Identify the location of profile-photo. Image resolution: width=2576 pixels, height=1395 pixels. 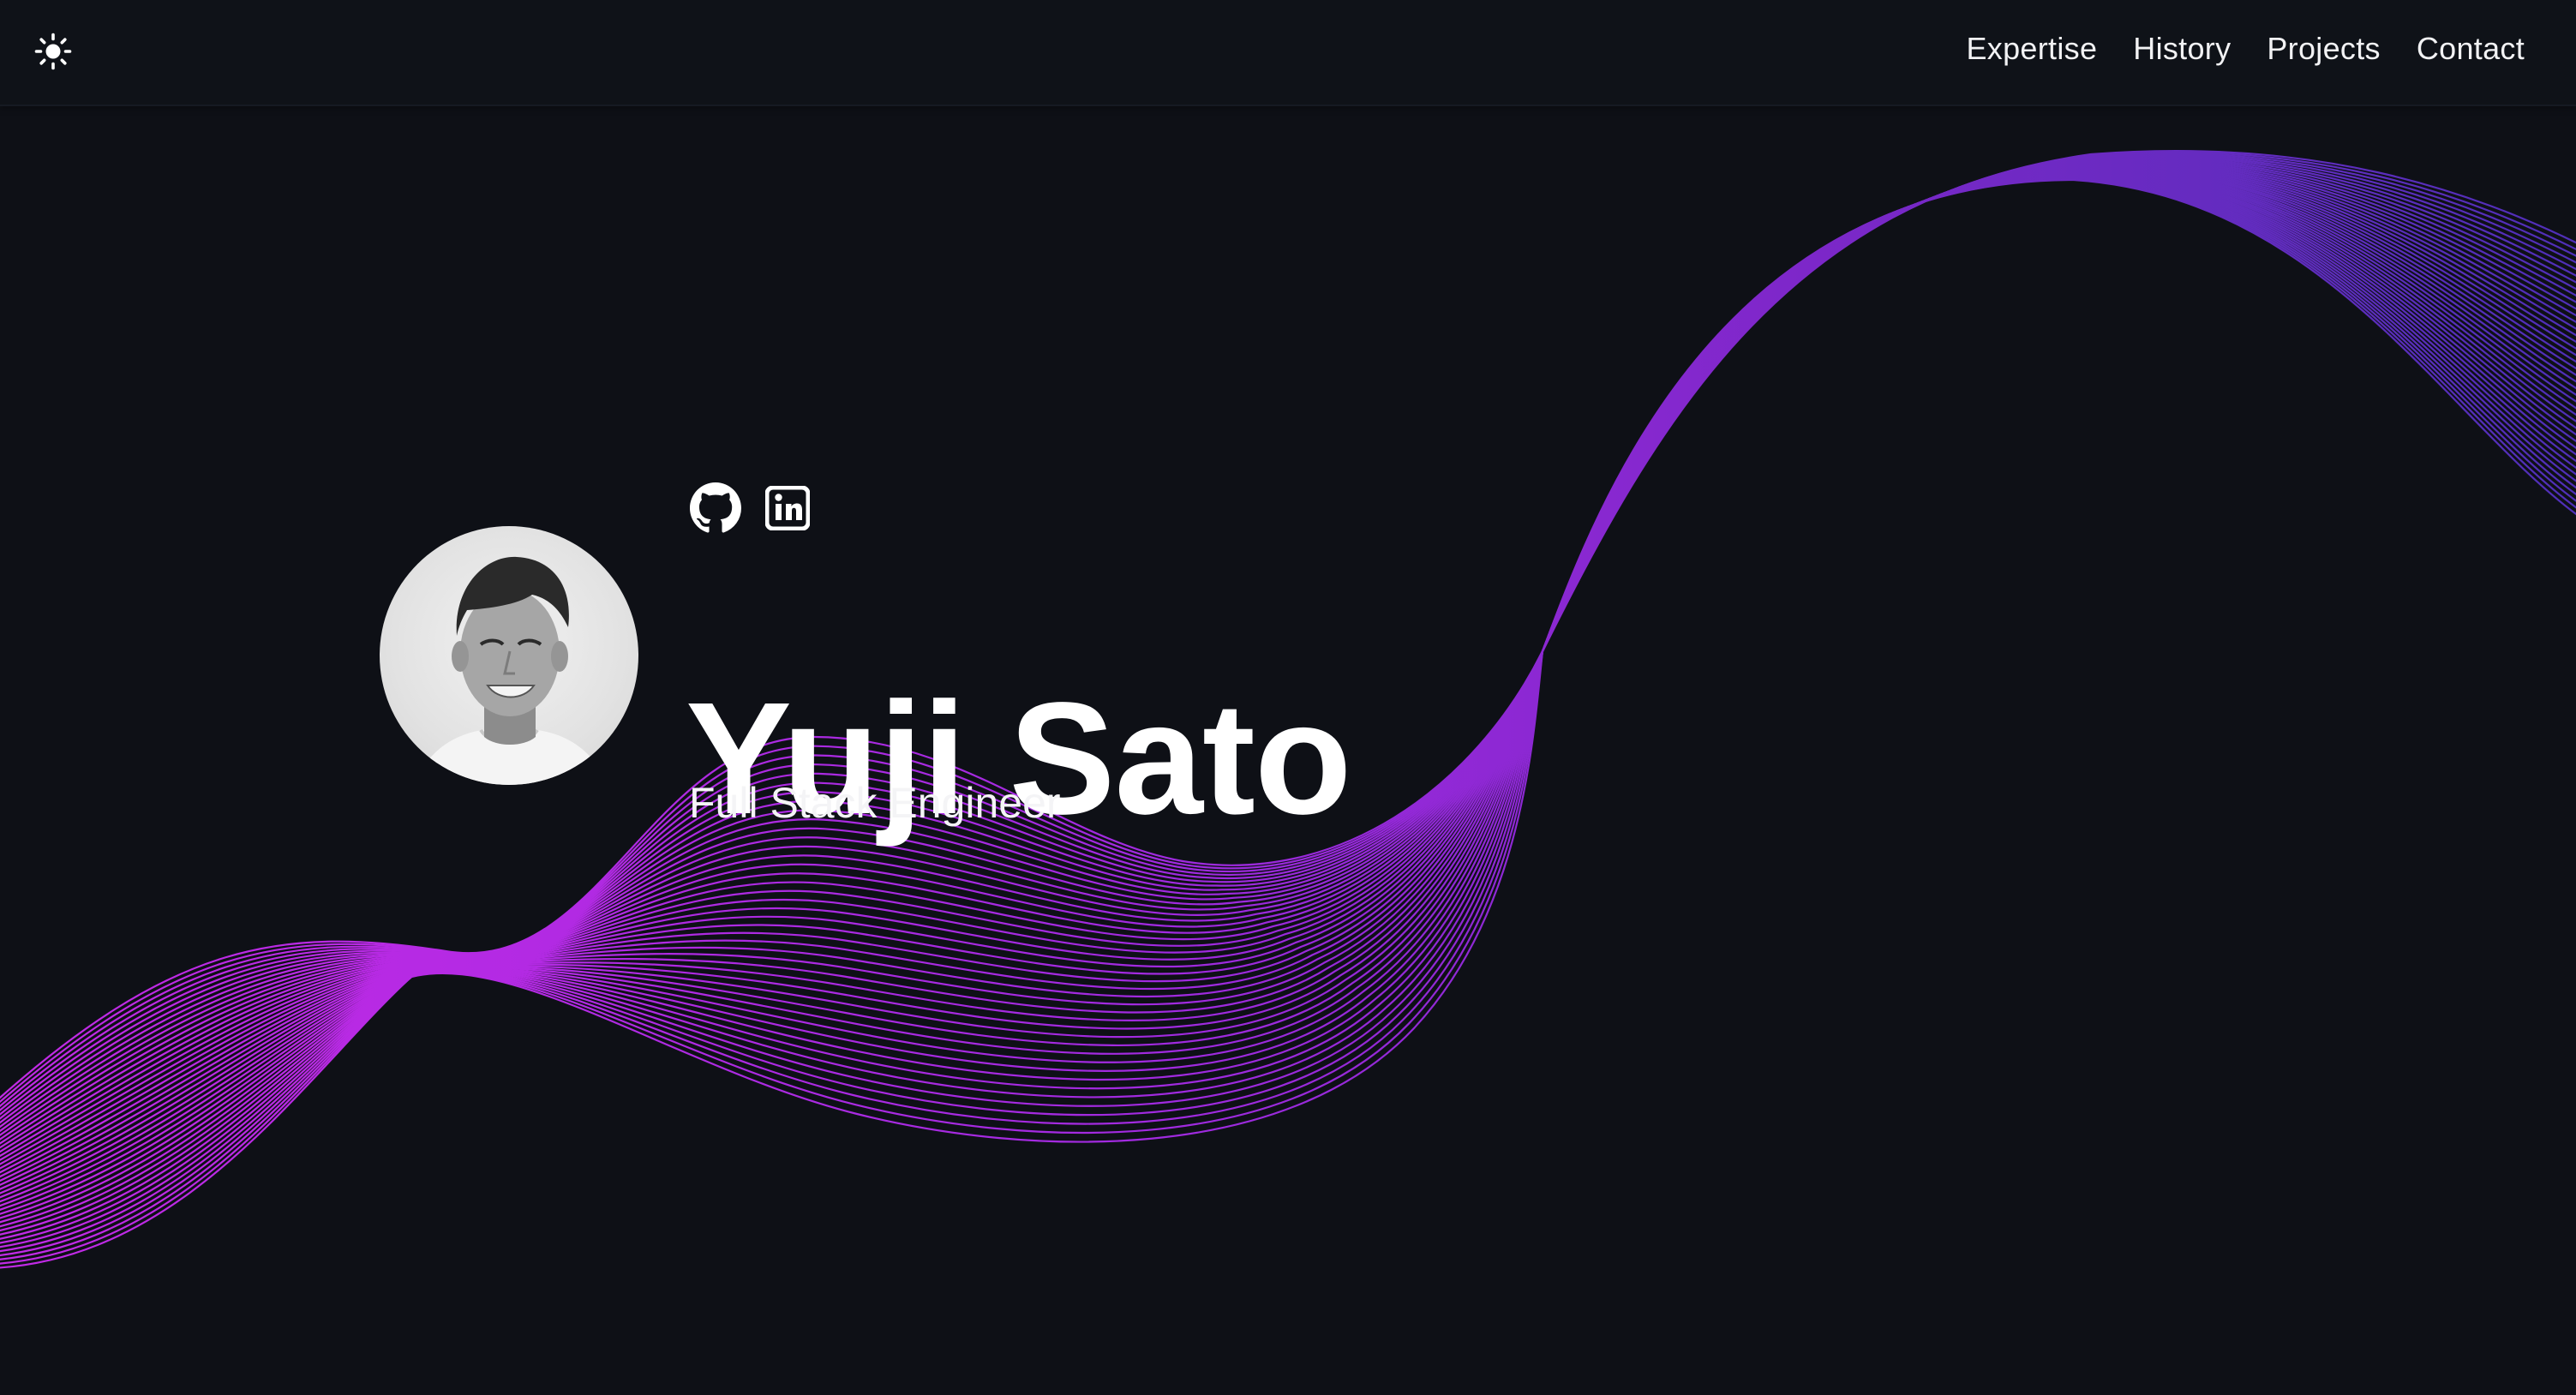
(511, 670).